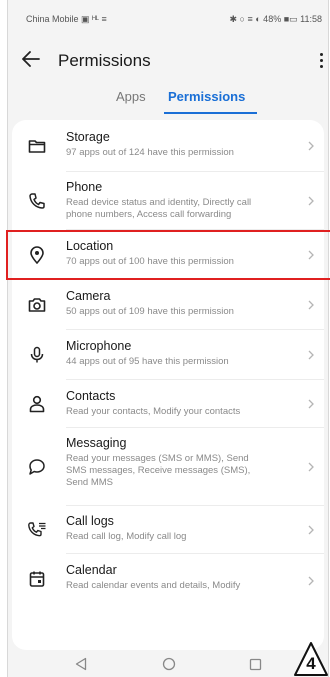 The height and width of the screenshot is (677, 330). What do you see at coordinates (126, 536) in the screenshot?
I see `permission-desc: Read call log, Modify call log` at bounding box center [126, 536].